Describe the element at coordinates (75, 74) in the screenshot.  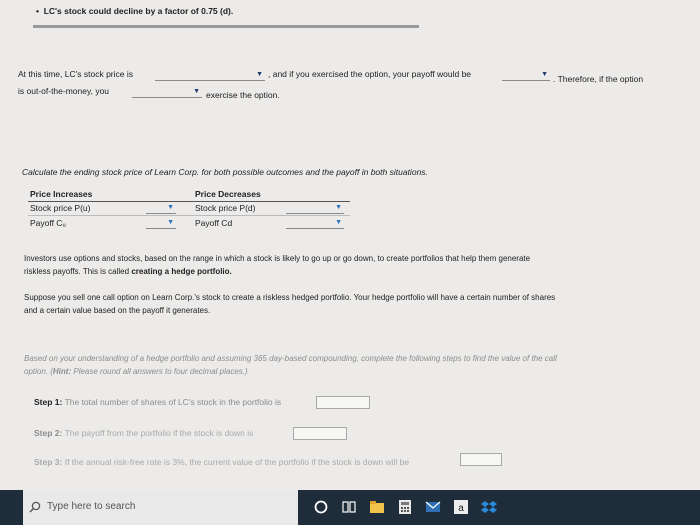
I see `sentence1-part1: At this time, LC's stock price is` at that location.